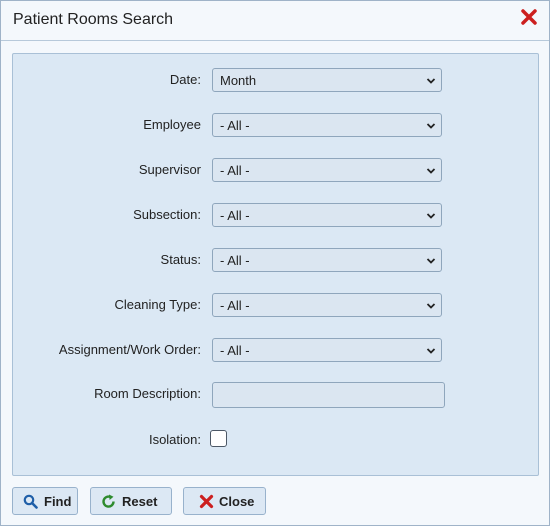  Describe the element at coordinates (167, 214) in the screenshot. I see `subsection-label: Subsection:` at that location.